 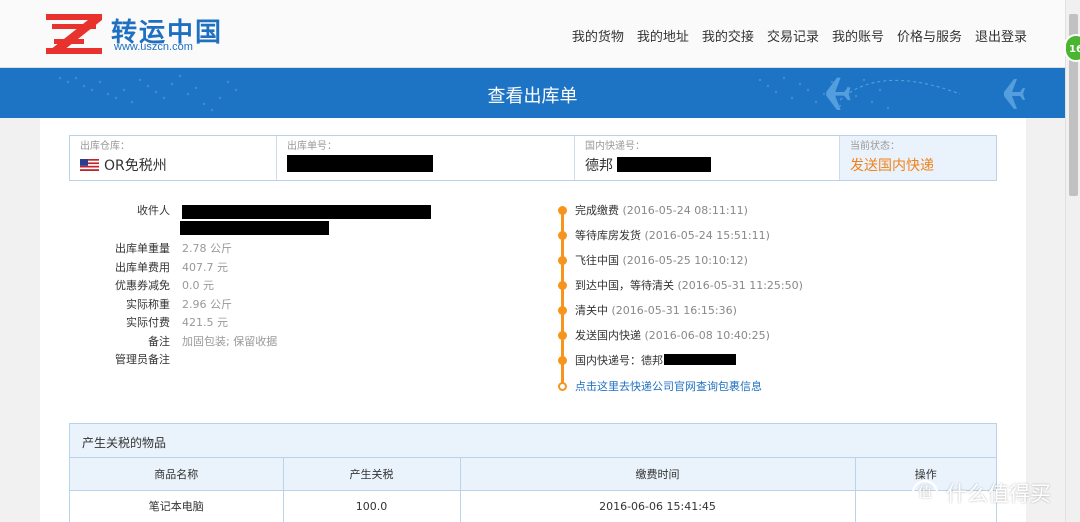 I want to click on admin-remark-row: 管理员备注, so click(x=142, y=359).